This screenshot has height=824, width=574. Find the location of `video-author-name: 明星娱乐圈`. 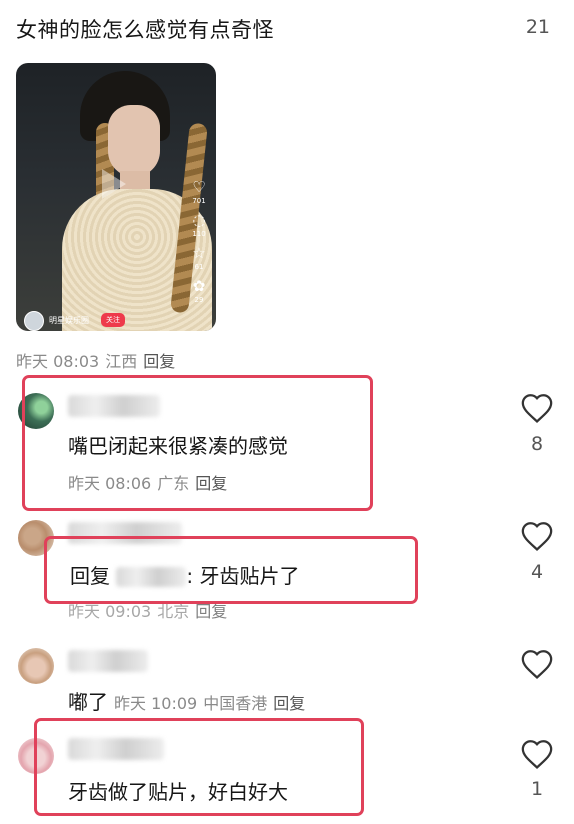

video-author-name: 明星娱乐圈 is located at coordinates (69, 320).